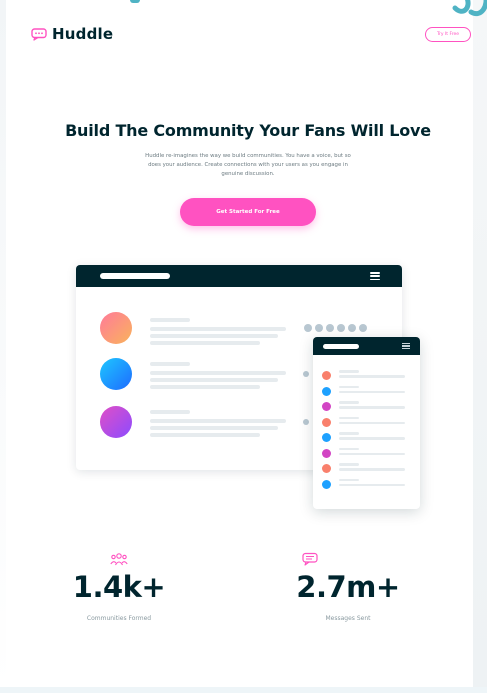 This screenshot has width=487, height=693. I want to click on stat-messages: 2.7m+ Messages Sent, so click(348, 592).